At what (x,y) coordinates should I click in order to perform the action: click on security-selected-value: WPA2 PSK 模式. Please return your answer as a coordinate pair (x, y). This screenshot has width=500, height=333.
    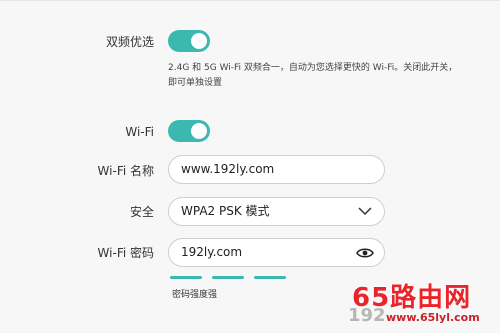
    Looking at the image, I should click on (225, 211).